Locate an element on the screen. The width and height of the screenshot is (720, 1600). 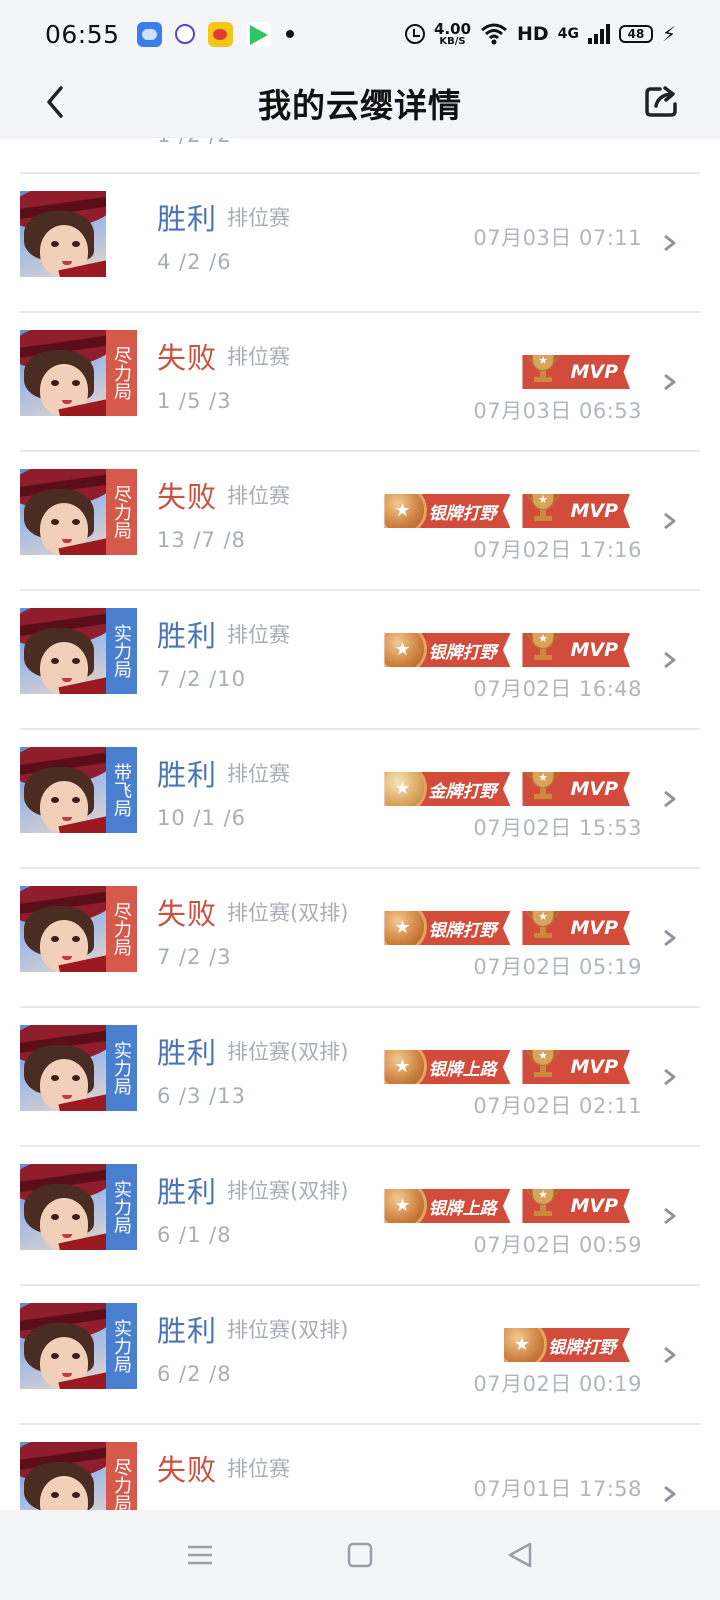
match-row: 实力局 胜利 排位赛(双排) 6 /1 /8 07月02日 00:59 ★ 银牌上路 ★ MVP is located at coordinates (360, 1216).